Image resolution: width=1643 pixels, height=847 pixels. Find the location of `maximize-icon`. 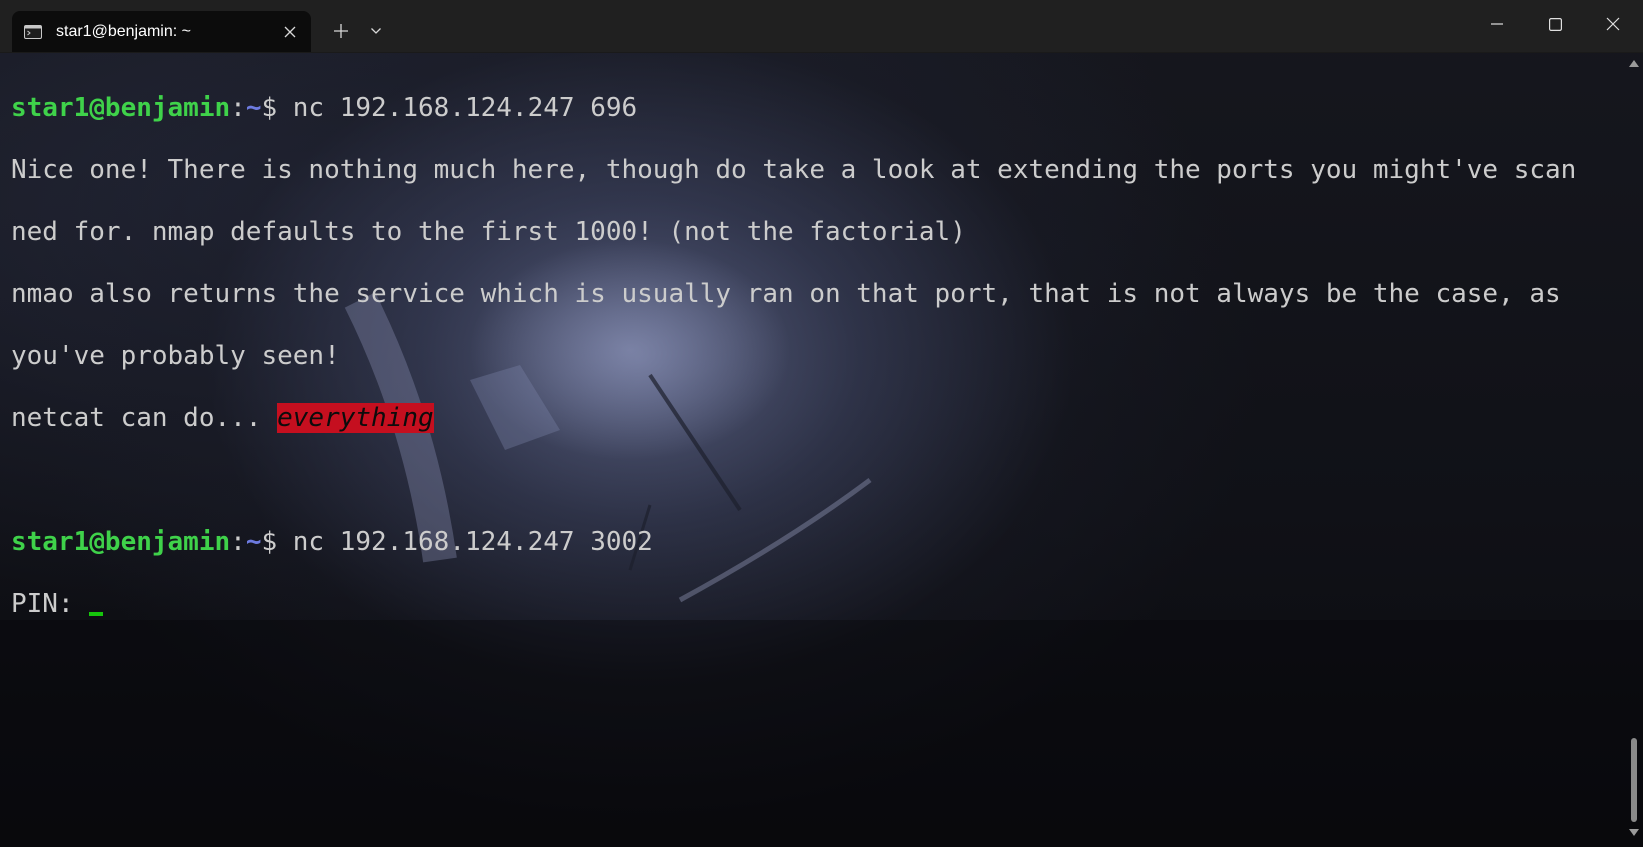

maximize-icon is located at coordinates (1555, 24).